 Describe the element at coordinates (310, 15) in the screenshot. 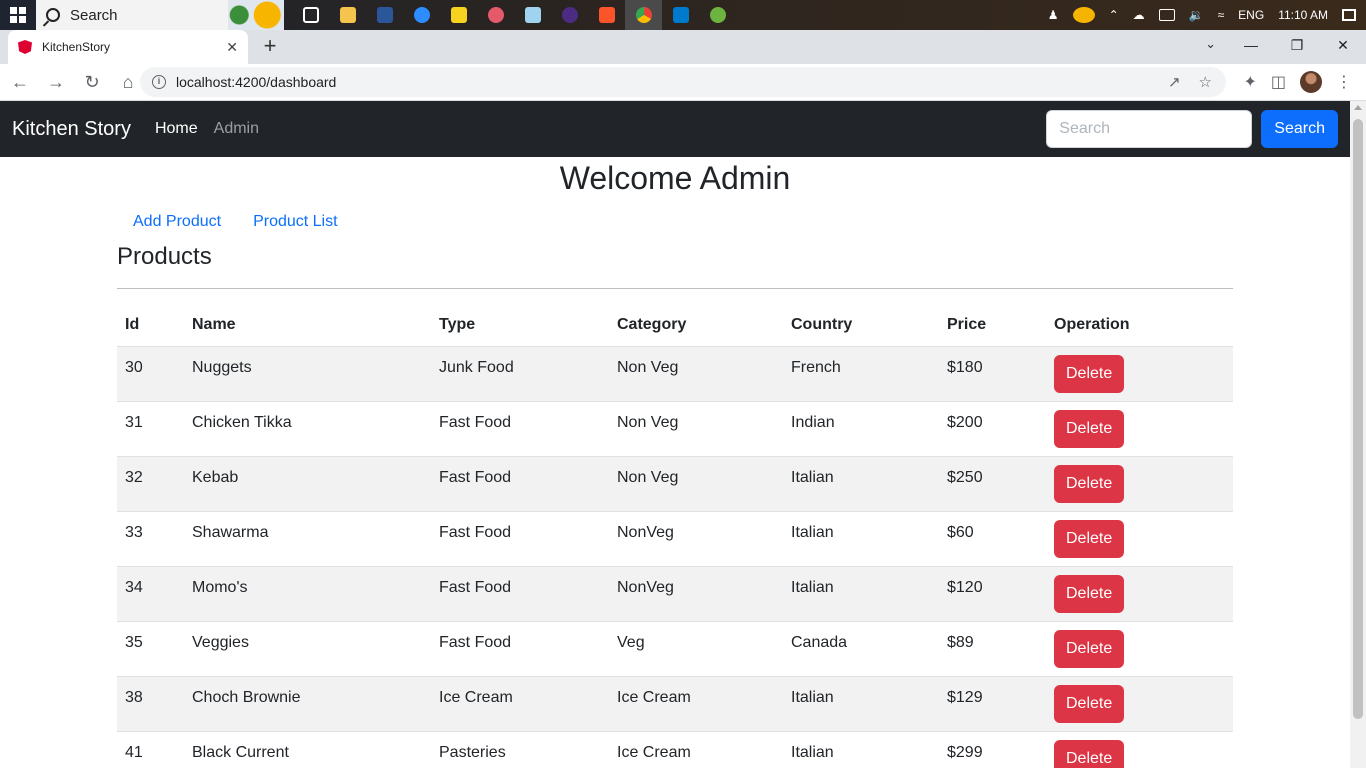

I see `task-view-button` at that location.